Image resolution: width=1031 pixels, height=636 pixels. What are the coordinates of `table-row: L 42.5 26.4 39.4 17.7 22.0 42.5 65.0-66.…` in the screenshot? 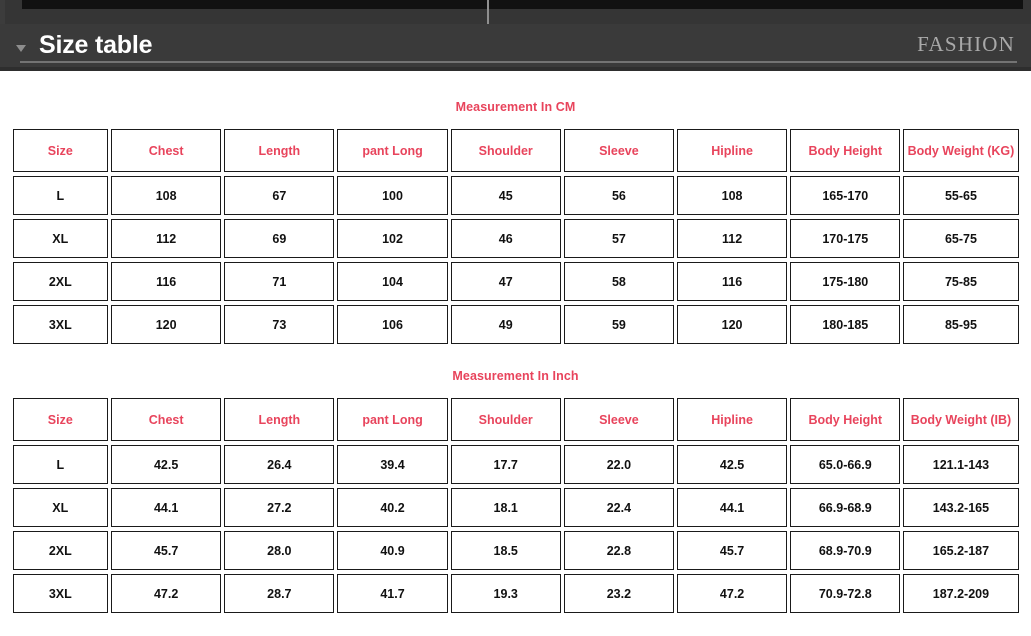 It's located at (515, 464).